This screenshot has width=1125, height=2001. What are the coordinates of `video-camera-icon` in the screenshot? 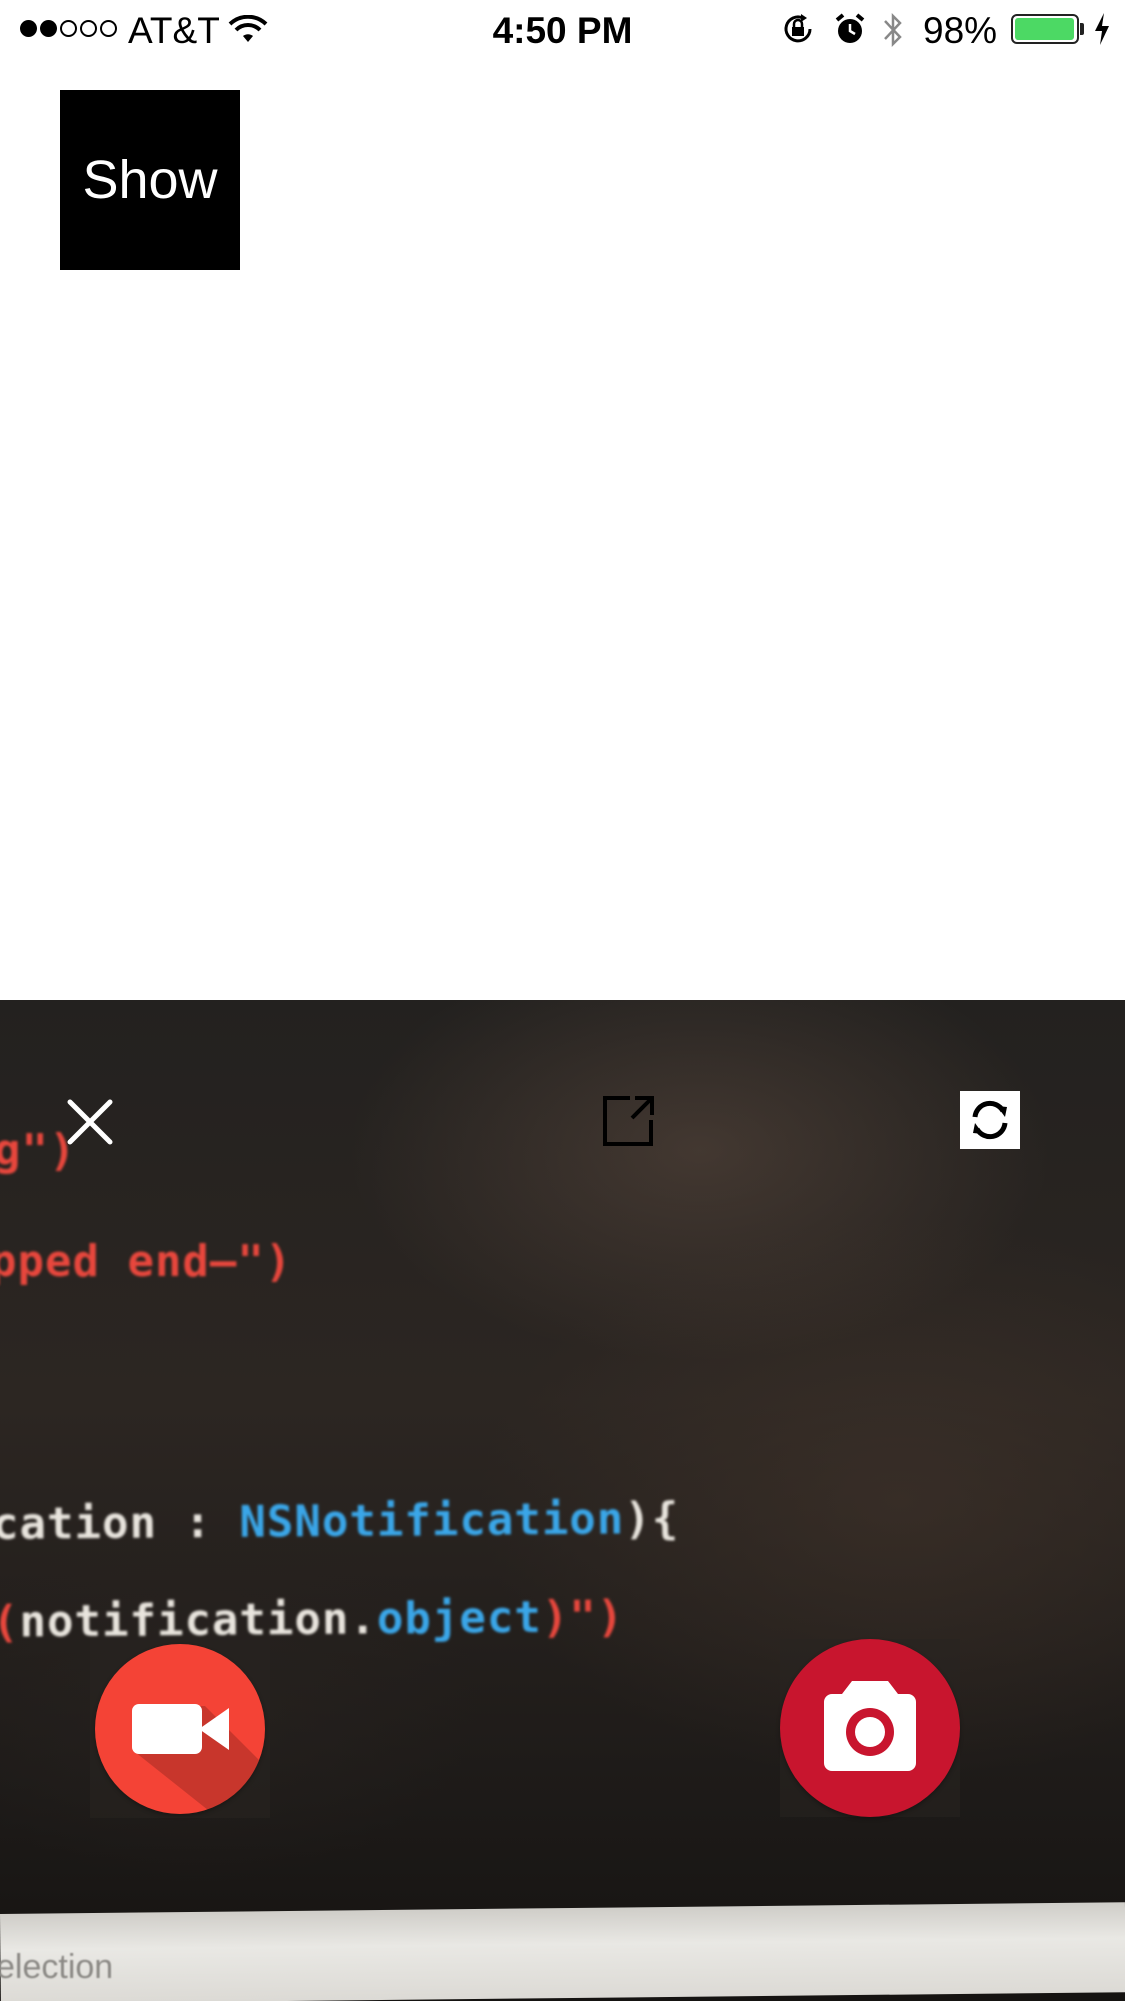 It's located at (198, 1759).